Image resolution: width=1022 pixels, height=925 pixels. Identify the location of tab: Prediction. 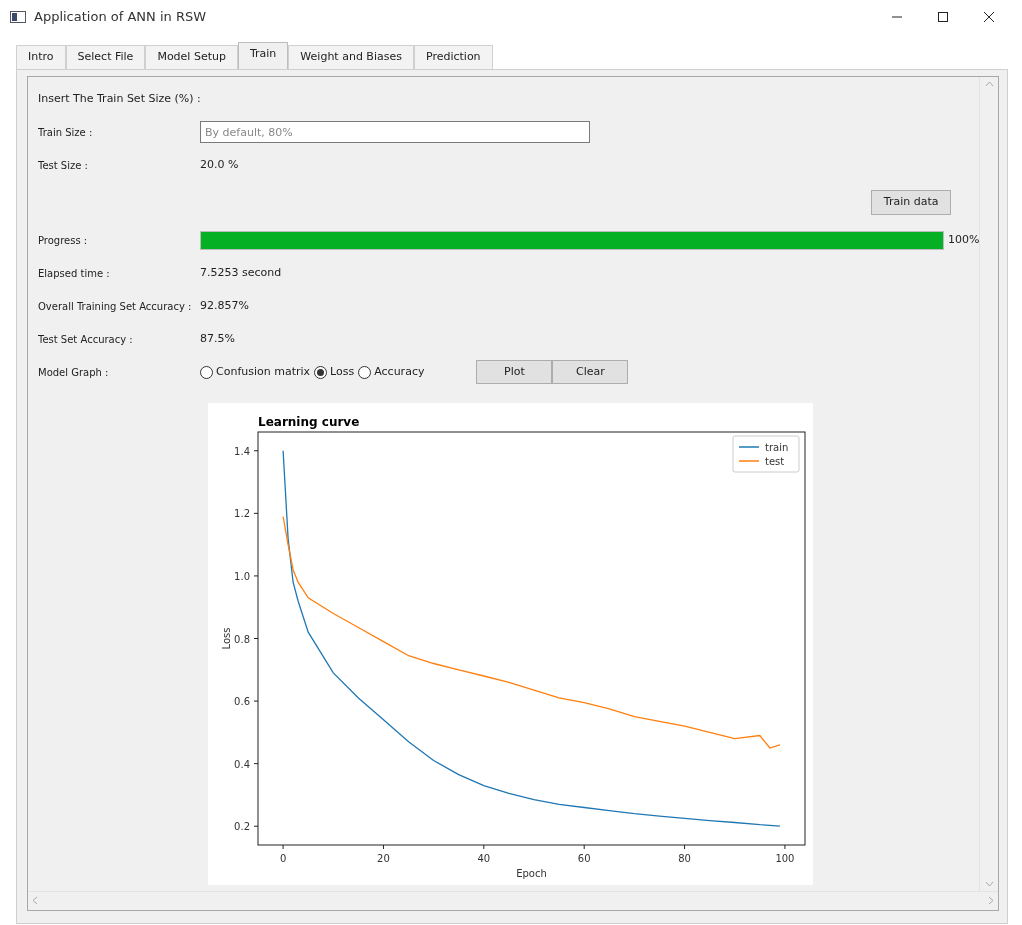
(453, 57).